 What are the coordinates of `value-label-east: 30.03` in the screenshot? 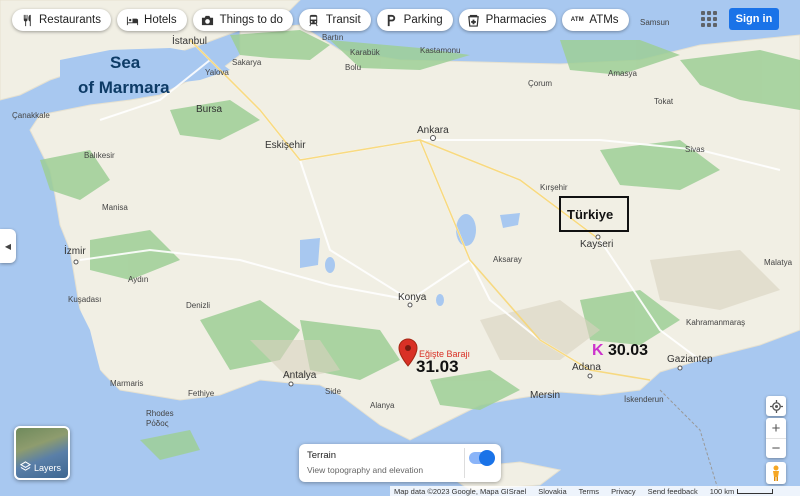 It's located at (628, 350).